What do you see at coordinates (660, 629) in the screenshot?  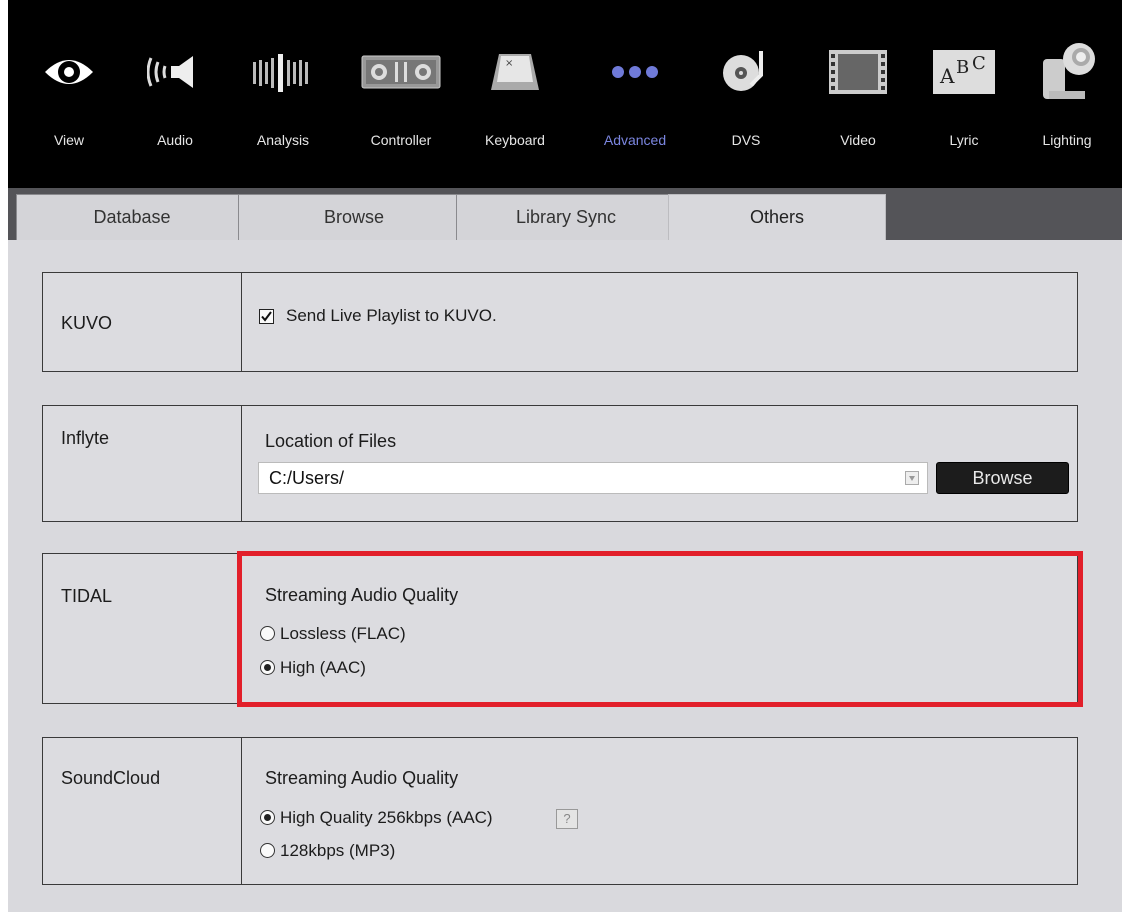 I see `highlight-box` at bounding box center [660, 629].